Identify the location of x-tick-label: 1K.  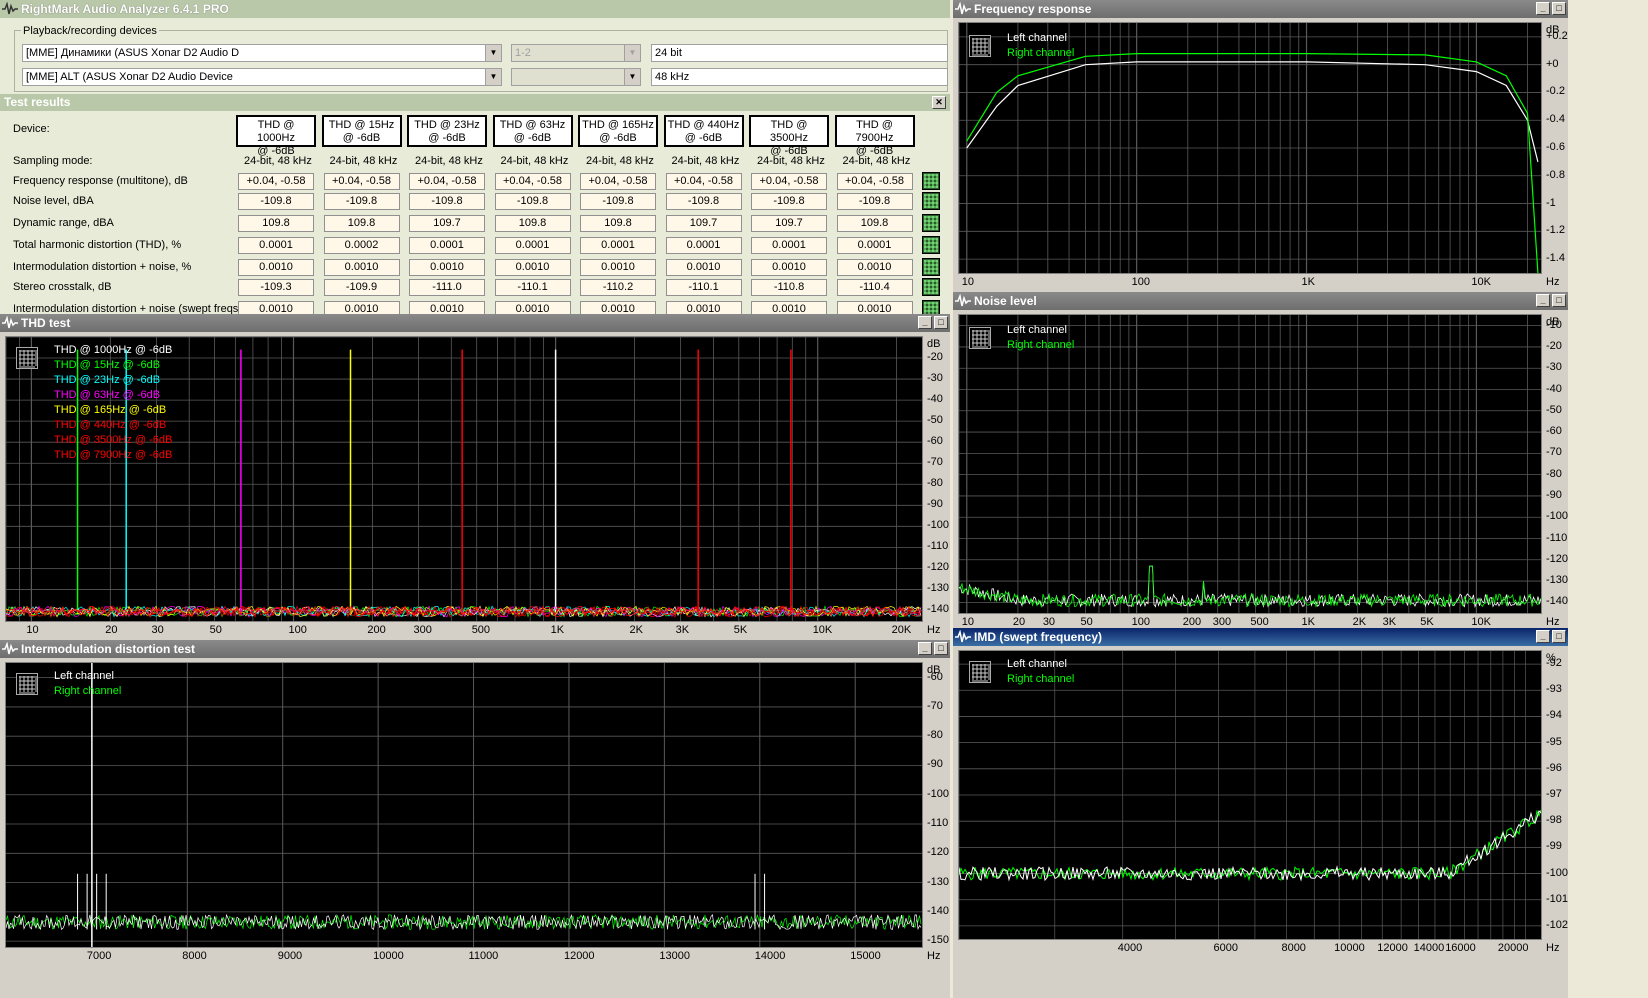
(557, 630).